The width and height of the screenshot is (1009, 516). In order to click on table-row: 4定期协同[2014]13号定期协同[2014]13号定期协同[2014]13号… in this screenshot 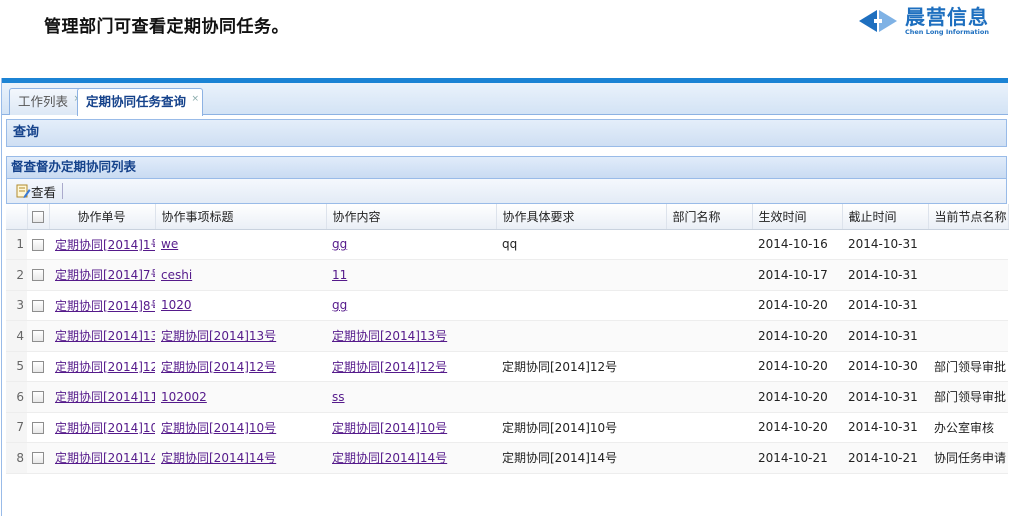, I will do `click(507, 336)`.